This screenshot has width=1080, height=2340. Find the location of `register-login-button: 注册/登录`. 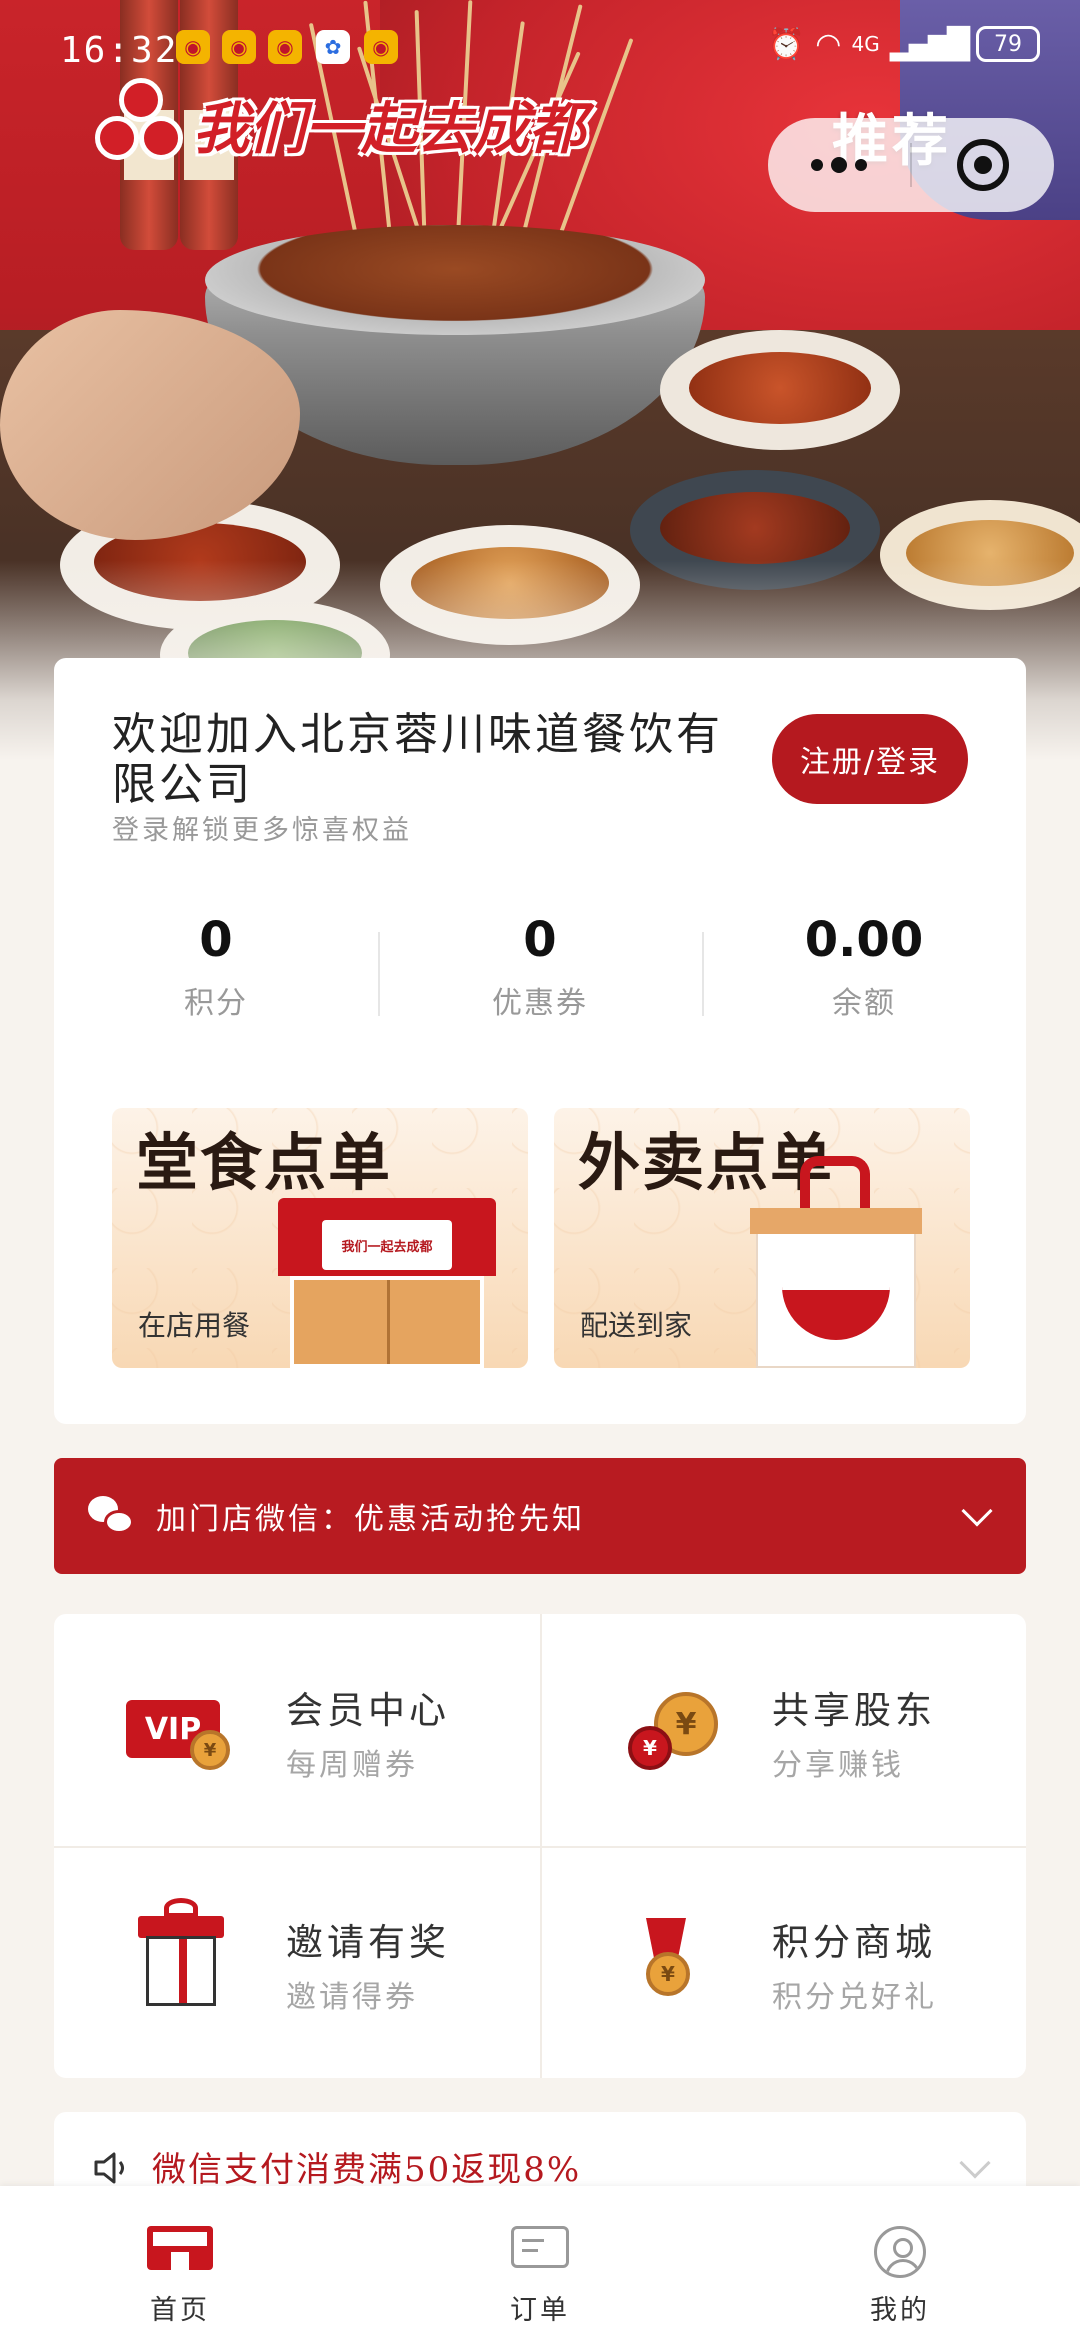

register-login-button: 注册/登录 is located at coordinates (870, 759).